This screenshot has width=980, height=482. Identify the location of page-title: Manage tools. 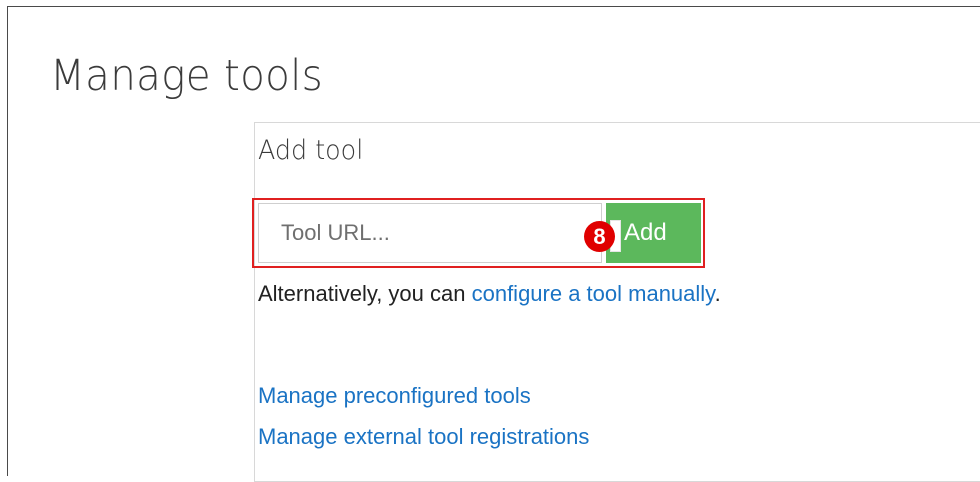
(186, 76).